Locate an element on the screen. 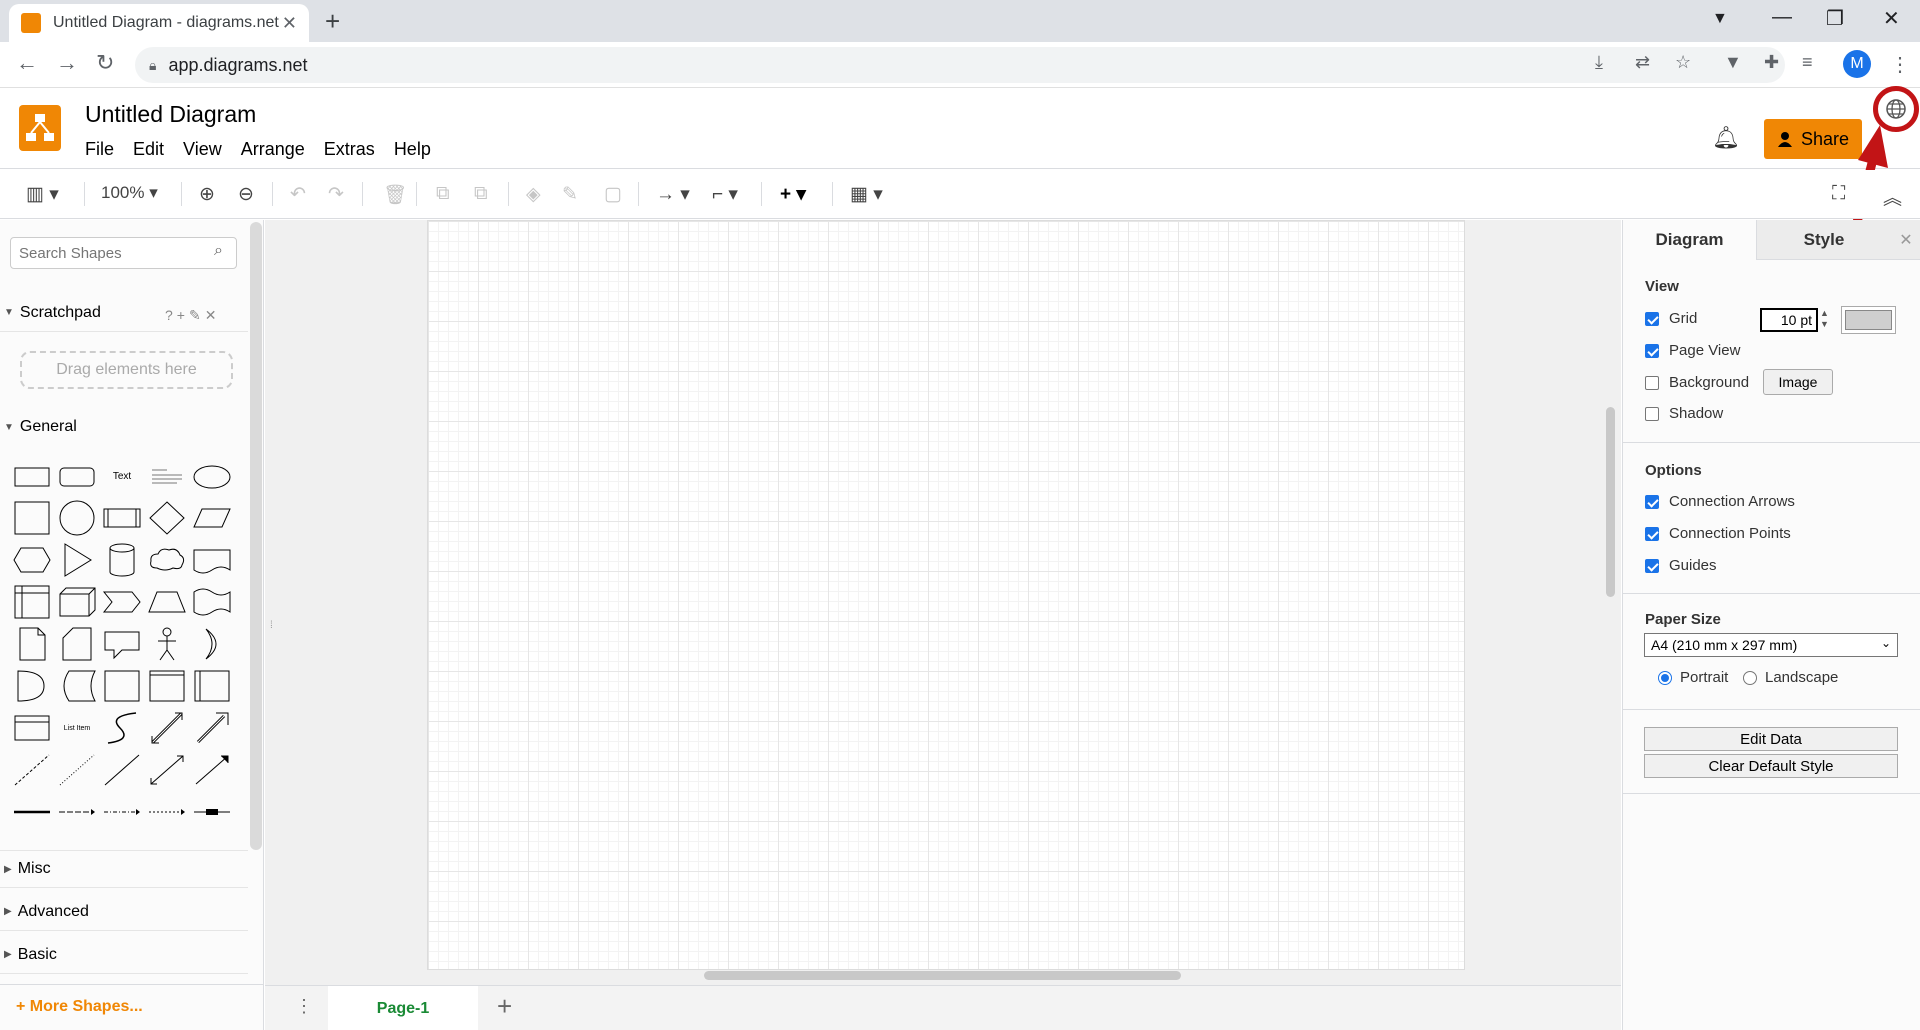 Image resolution: width=1920 pixels, height=1030 pixels. directional-connector-shape is located at coordinates (212, 770).